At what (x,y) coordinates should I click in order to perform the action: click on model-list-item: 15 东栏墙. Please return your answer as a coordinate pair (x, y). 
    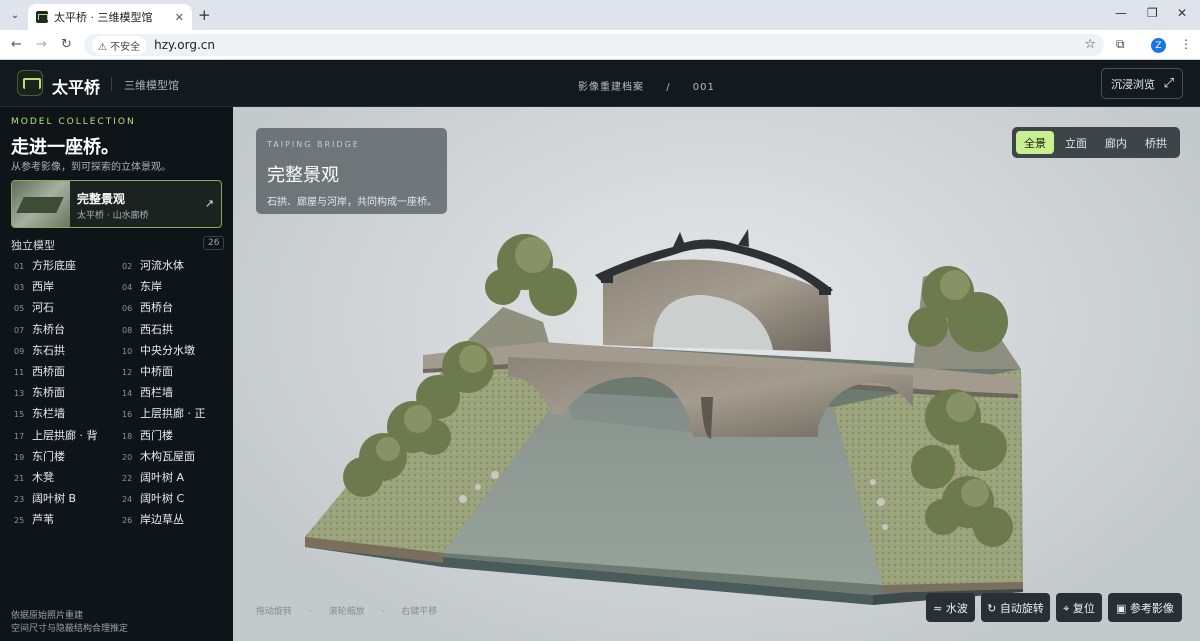
    Looking at the image, I should click on (39, 413).